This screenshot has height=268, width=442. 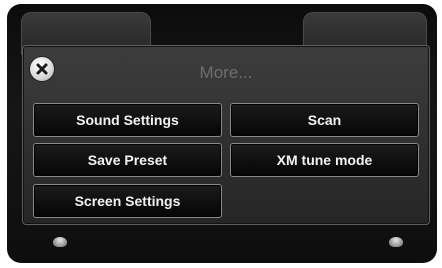 I want to click on left-knob-indicator, so click(x=60, y=242).